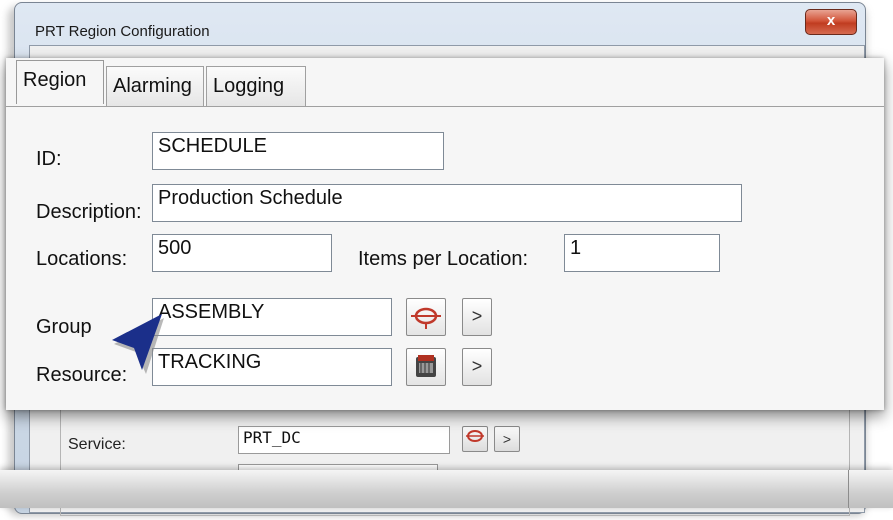  Describe the element at coordinates (507, 439) in the screenshot. I see `service-arrow-button: >` at that location.